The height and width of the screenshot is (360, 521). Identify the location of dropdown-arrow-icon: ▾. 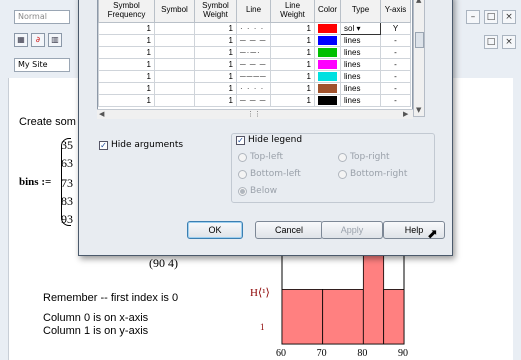
(357, 28).